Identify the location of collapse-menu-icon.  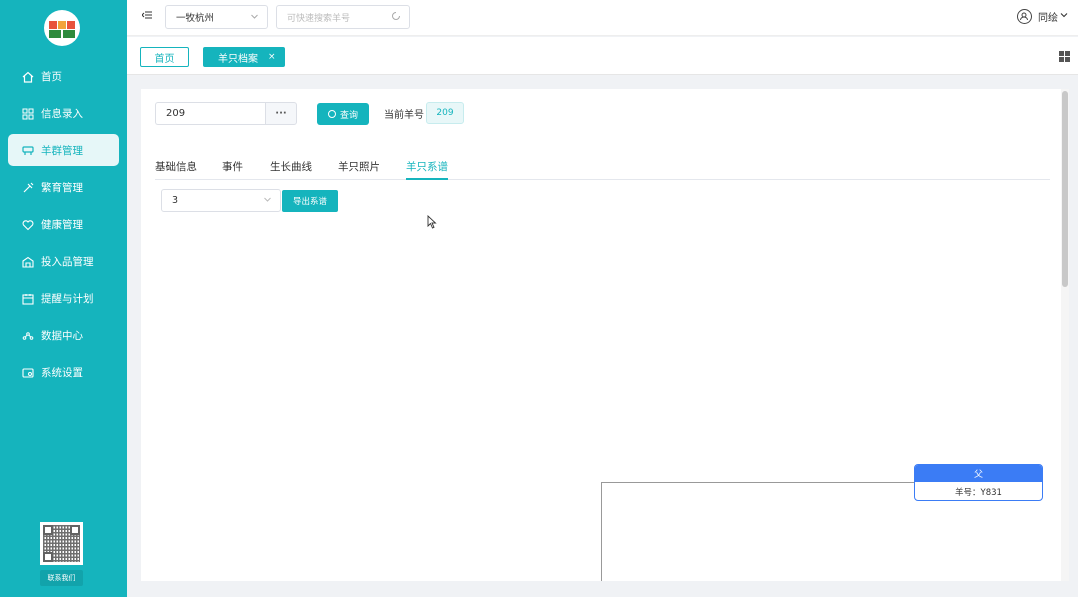
(146, 16).